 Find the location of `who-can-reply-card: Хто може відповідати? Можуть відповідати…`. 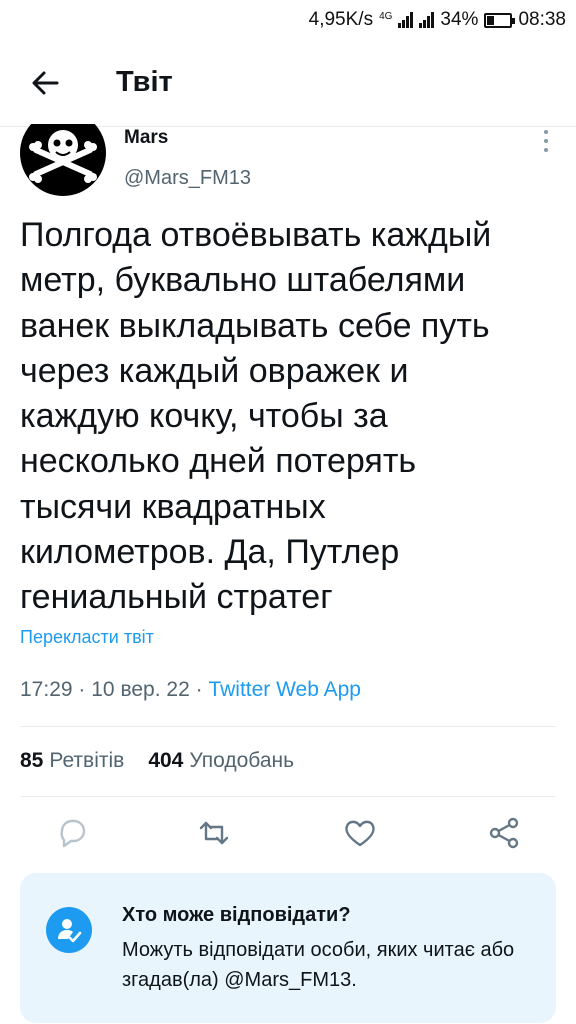

who-can-reply-card: Хто може відповідати? Можуть відповідати… is located at coordinates (288, 948).